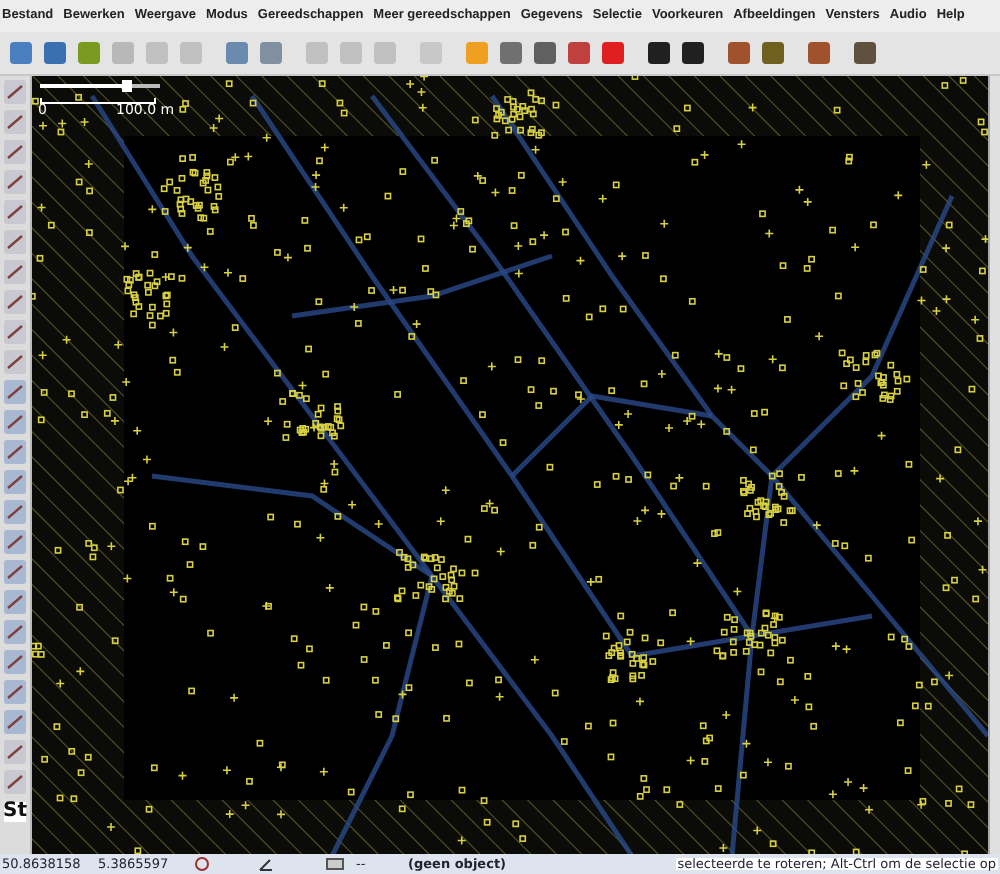 Image resolution: width=1000 pixels, height=874 pixels. What do you see at coordinates (15, 812) in the screenshot?
I see `style-label: St` at bounding box center [15, 812].